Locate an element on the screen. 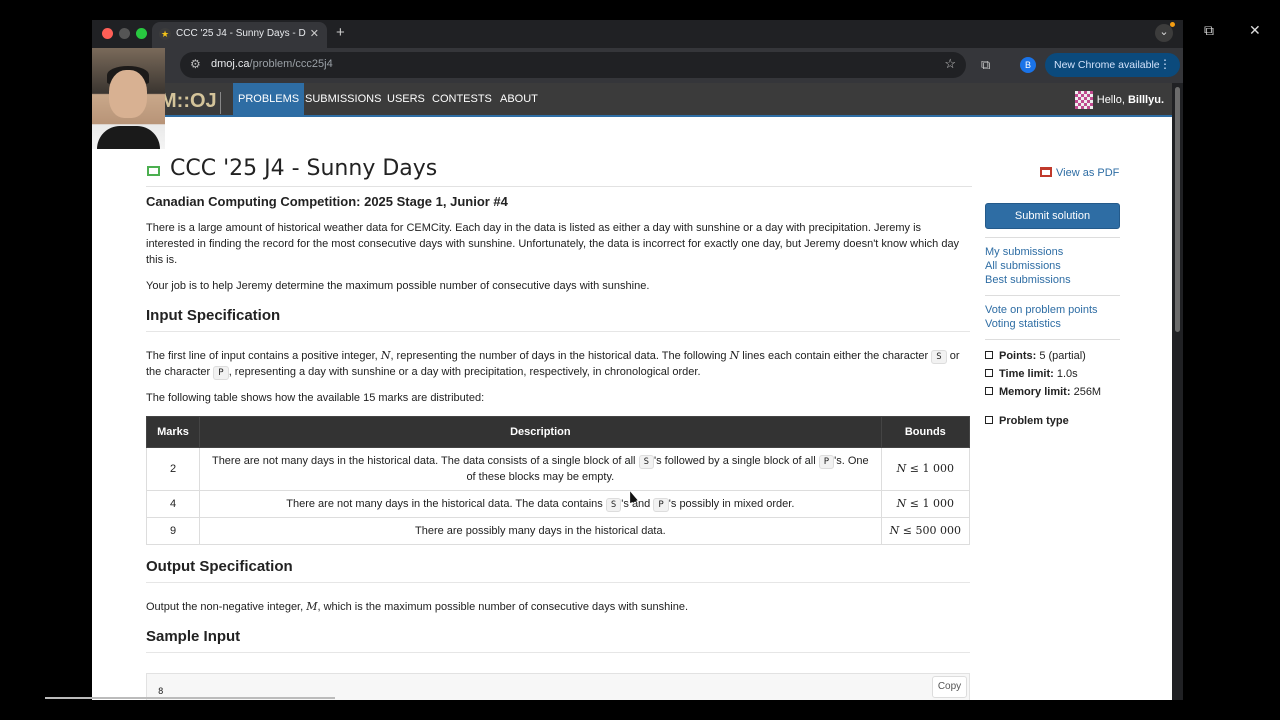 The width and height of the screenshot is (1280, 720). table-header-row: Marks Description Bounds is located at coordinates (558, 432).